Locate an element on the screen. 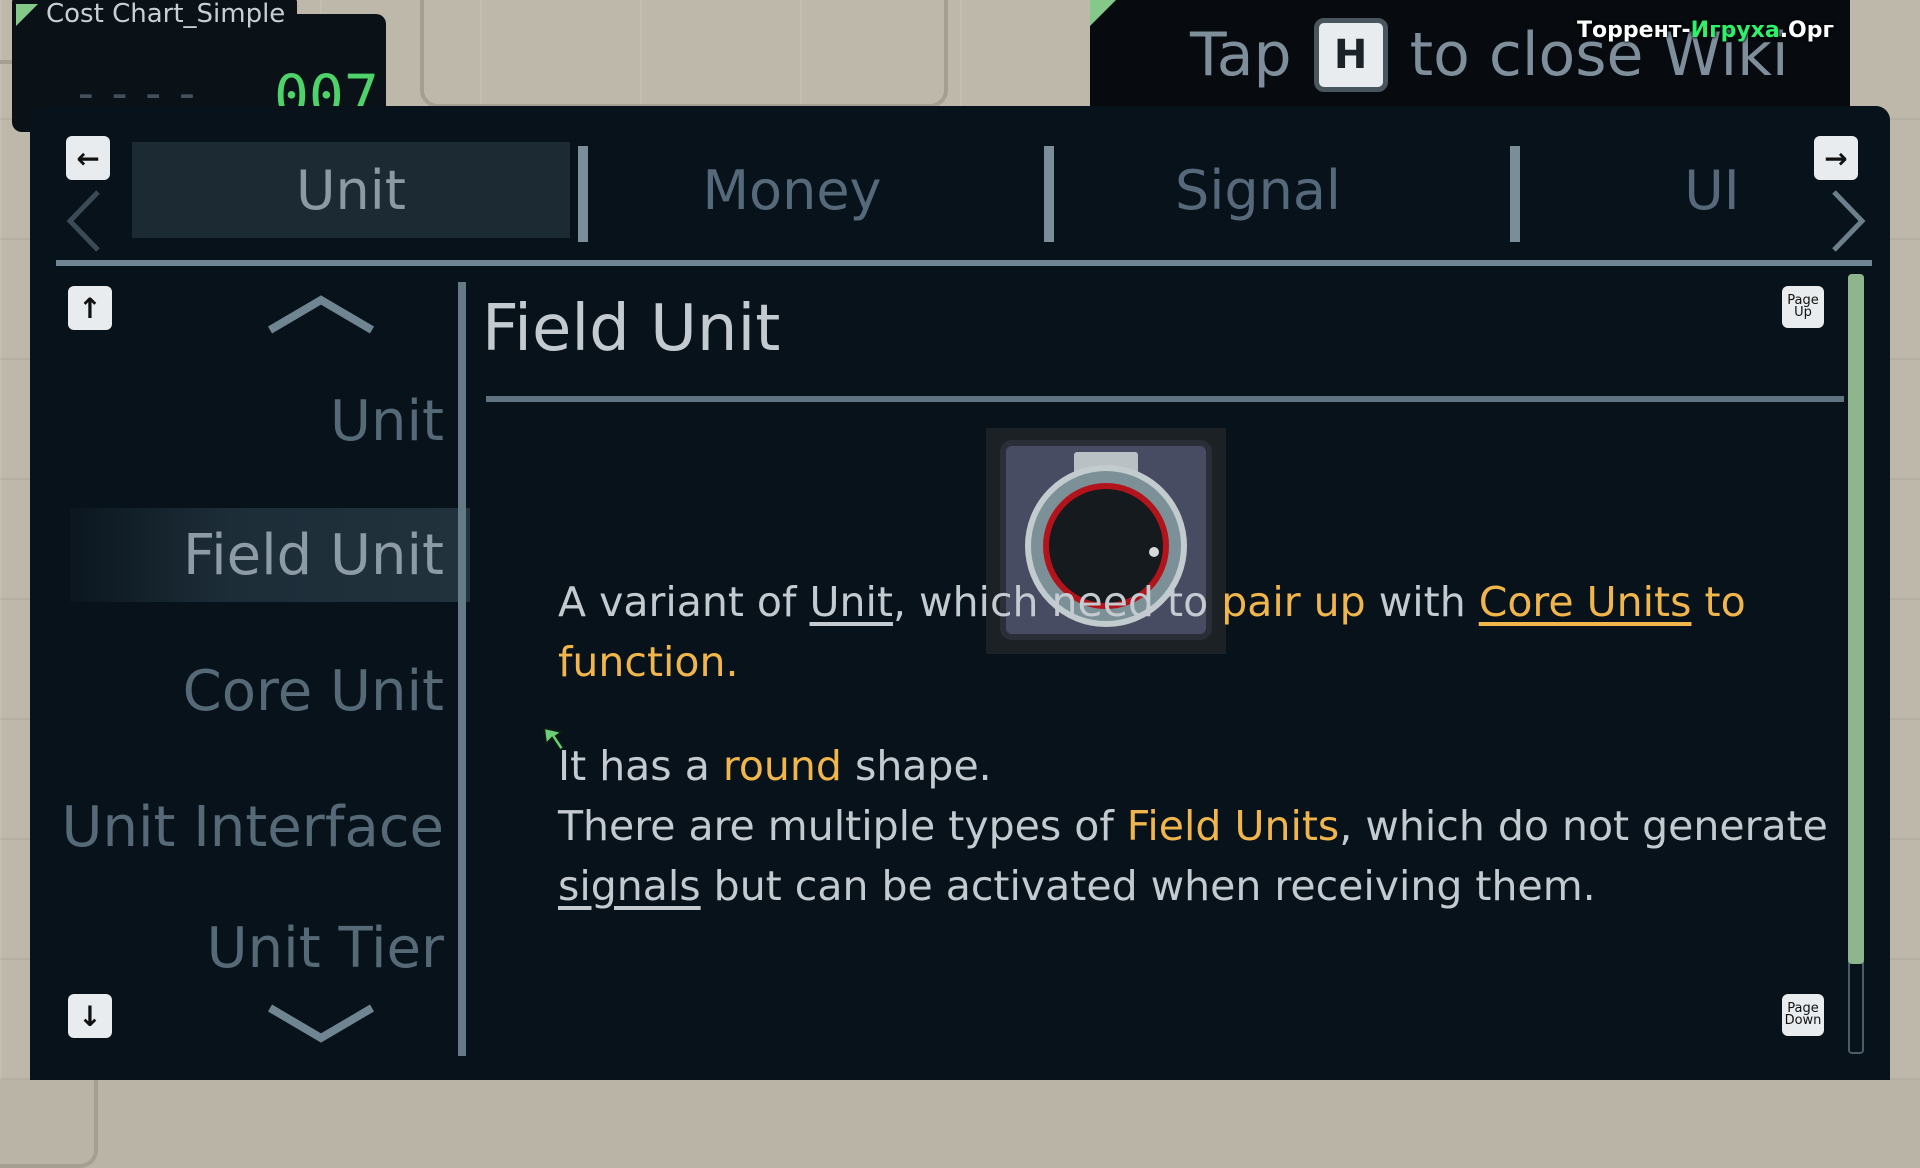 The width and height of the screenshot is (1920, 1168). topic-item-unit-tier: Unit Tier is located at coordinates (325, 946).